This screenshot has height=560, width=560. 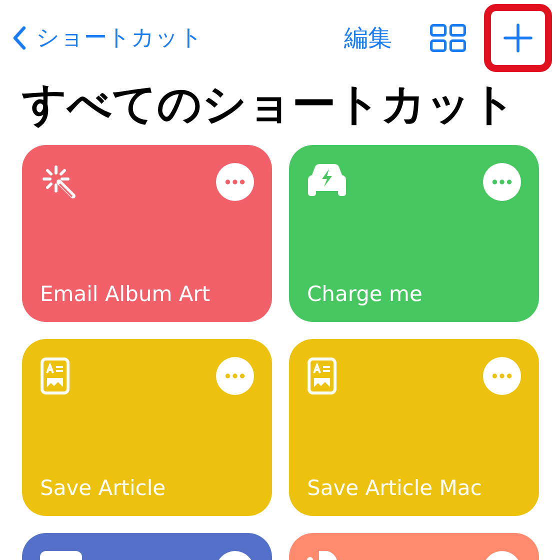 I want to click on shortcut-name: Charge me, so click(x=365, y=294).